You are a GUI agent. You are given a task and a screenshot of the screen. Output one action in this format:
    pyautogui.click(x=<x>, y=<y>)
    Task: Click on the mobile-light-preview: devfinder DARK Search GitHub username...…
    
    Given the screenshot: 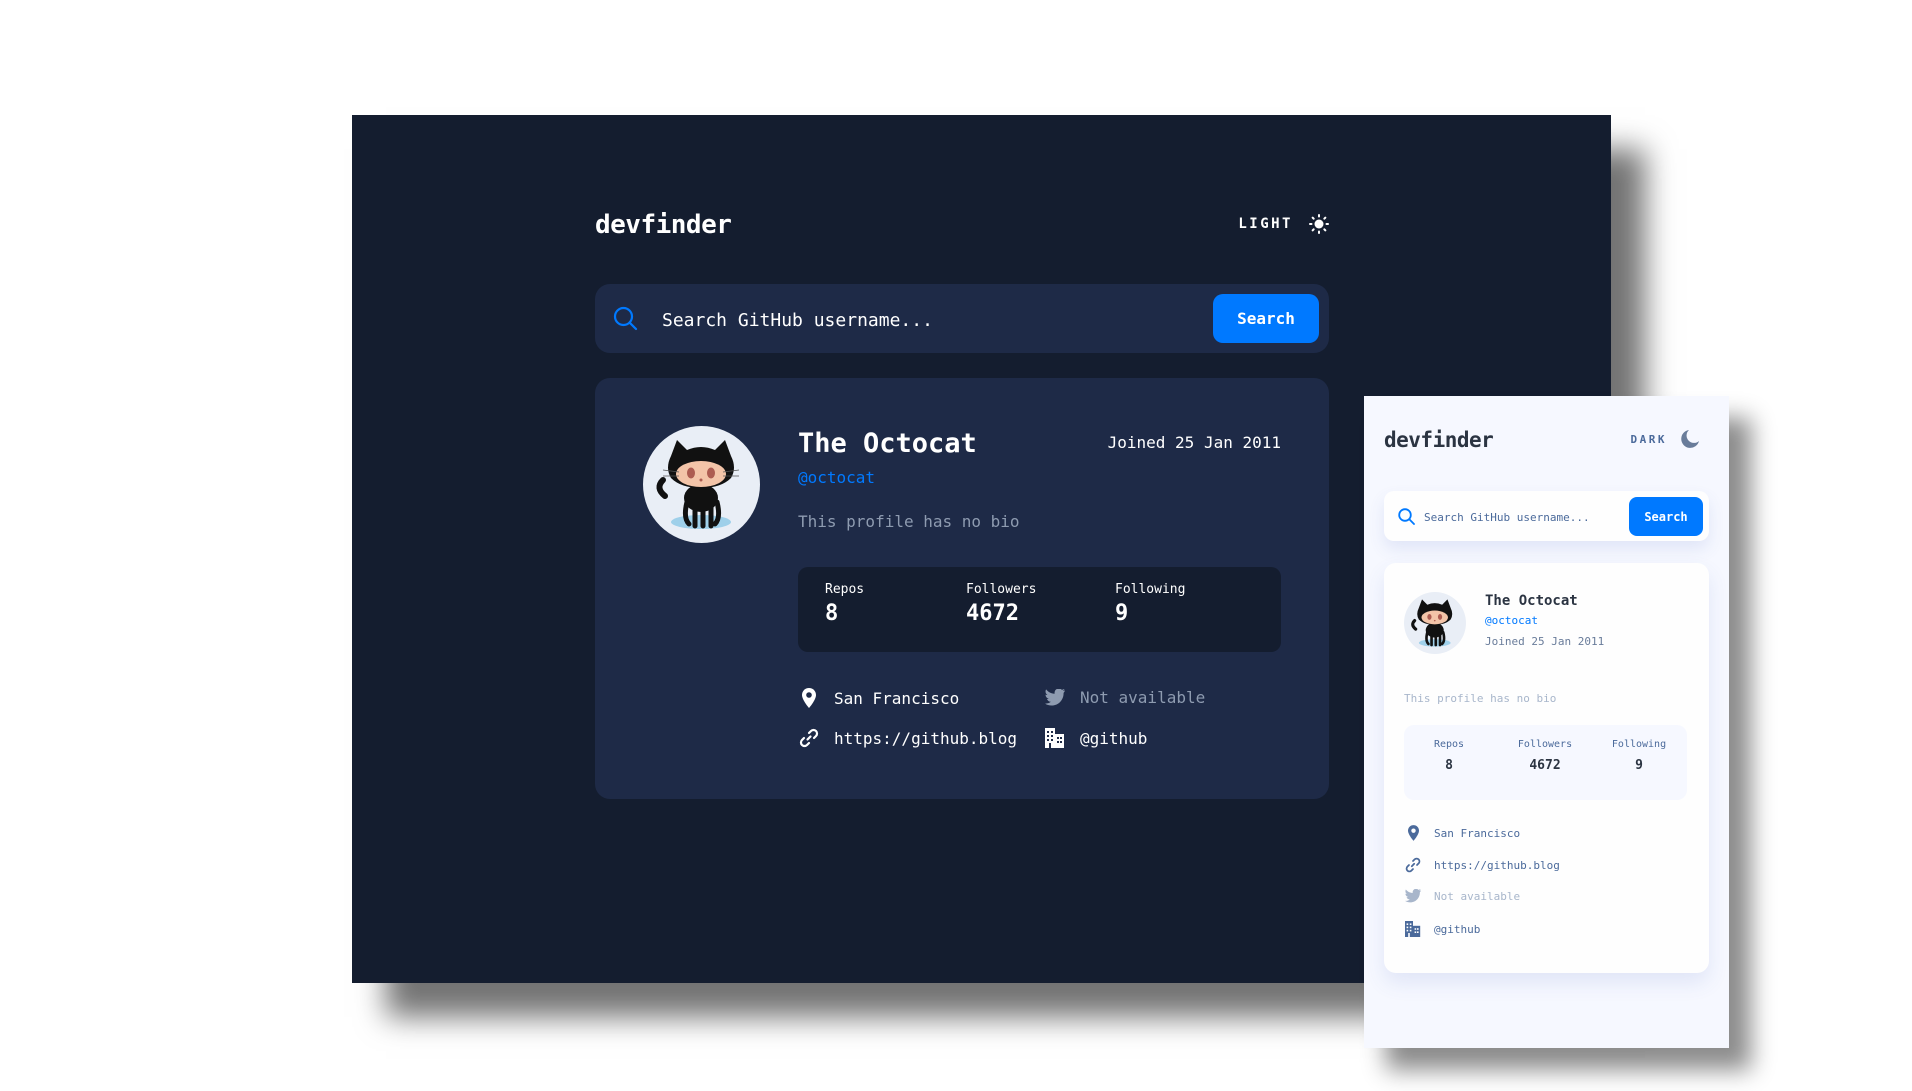 What is the action you would take?
    pyautogui.click(x=1546, y=722)
    